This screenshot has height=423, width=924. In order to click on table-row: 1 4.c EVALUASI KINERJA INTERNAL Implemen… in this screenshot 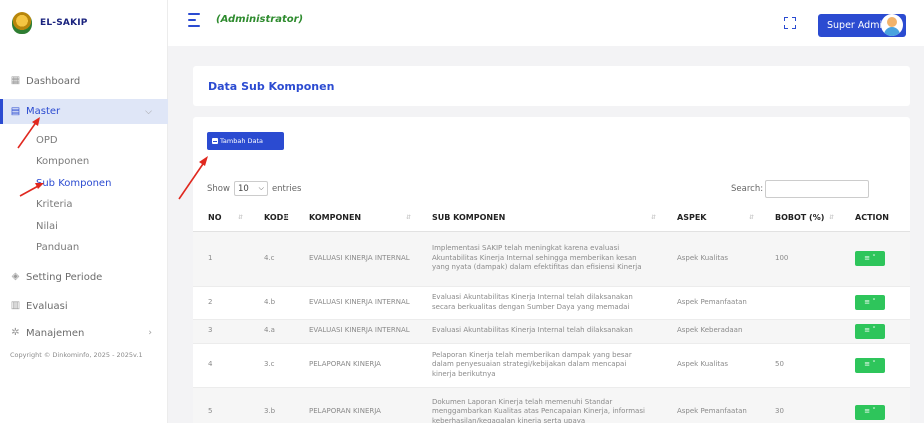, I will do `click(551, 259)`.